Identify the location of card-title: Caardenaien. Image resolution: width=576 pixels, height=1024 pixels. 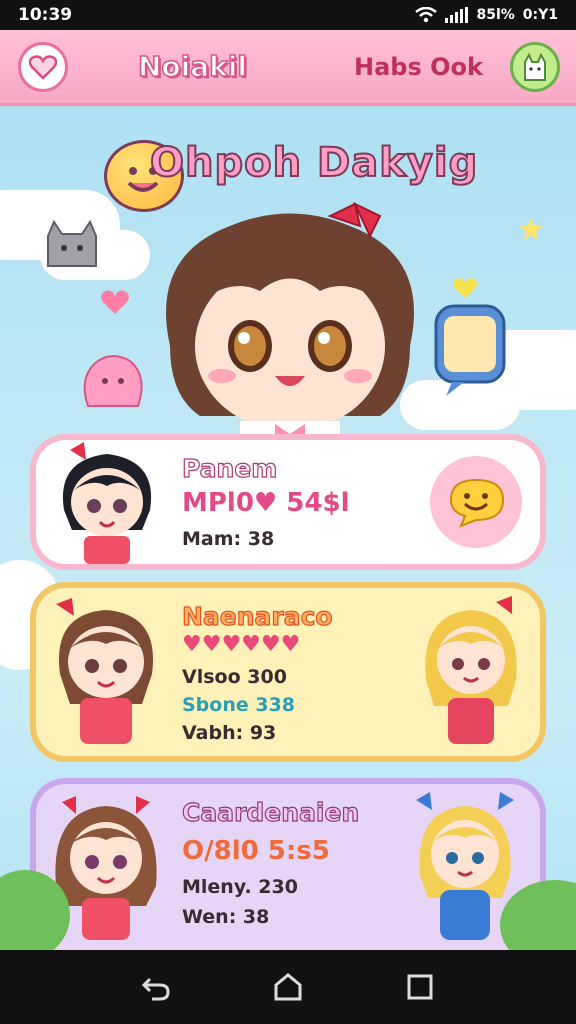
(270, 812).